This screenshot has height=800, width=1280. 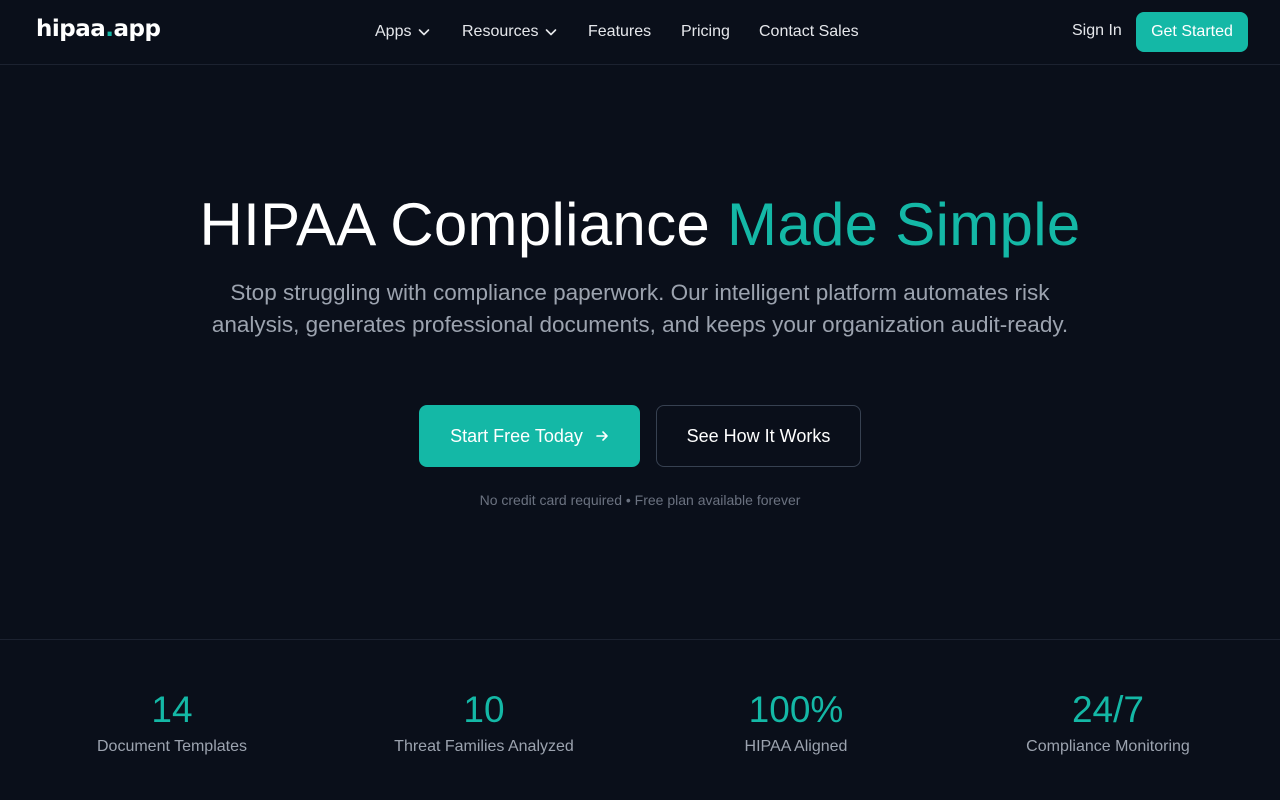 What do you see at coordinates (758, 436) in the screenshot?
I see `see-how-it-works-button: See How It Works` at bounding box center [758, 436].